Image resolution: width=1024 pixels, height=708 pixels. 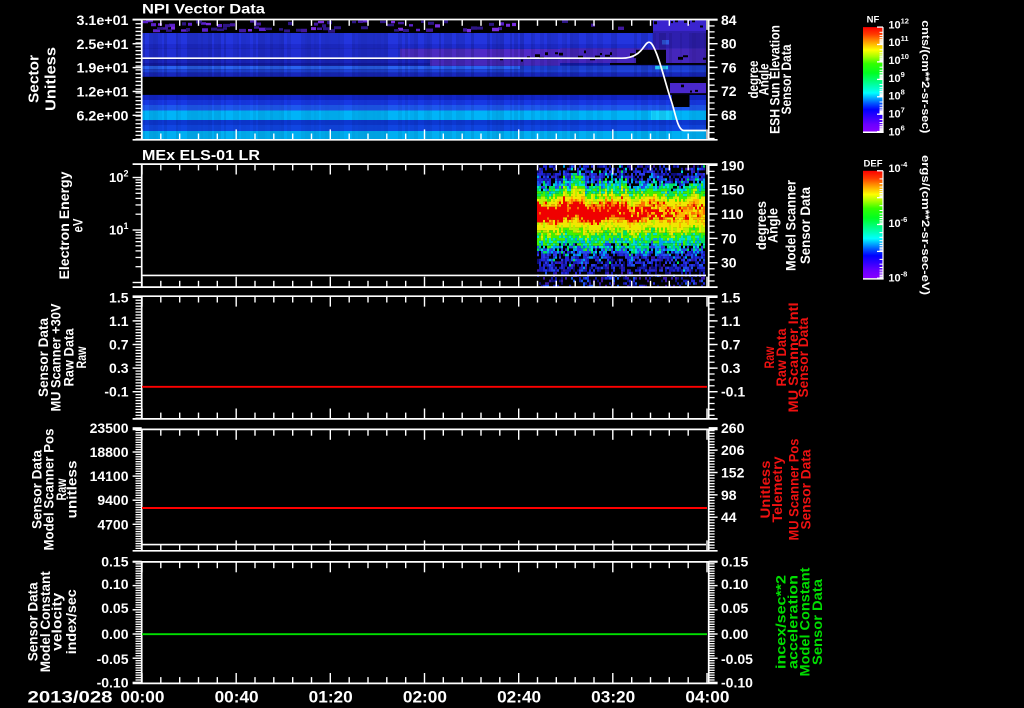 I want to click on svg-text: Model Scanner, so click(x=791, y=225).